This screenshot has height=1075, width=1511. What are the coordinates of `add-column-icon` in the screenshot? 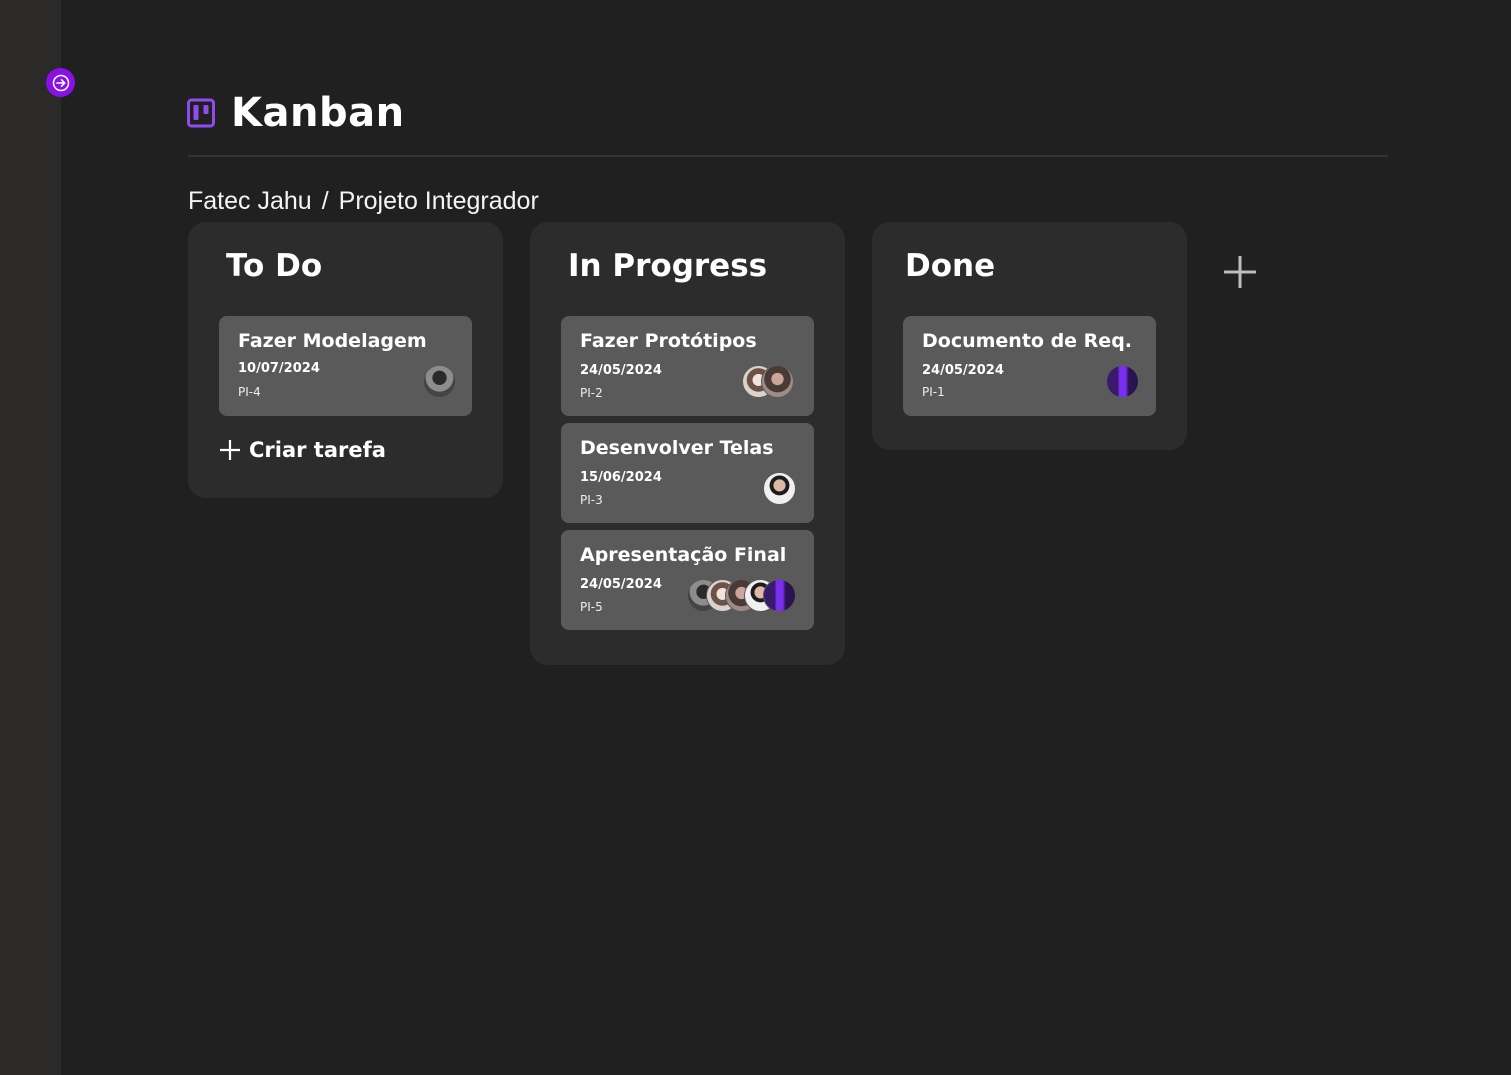 It's located at (1240, 272).